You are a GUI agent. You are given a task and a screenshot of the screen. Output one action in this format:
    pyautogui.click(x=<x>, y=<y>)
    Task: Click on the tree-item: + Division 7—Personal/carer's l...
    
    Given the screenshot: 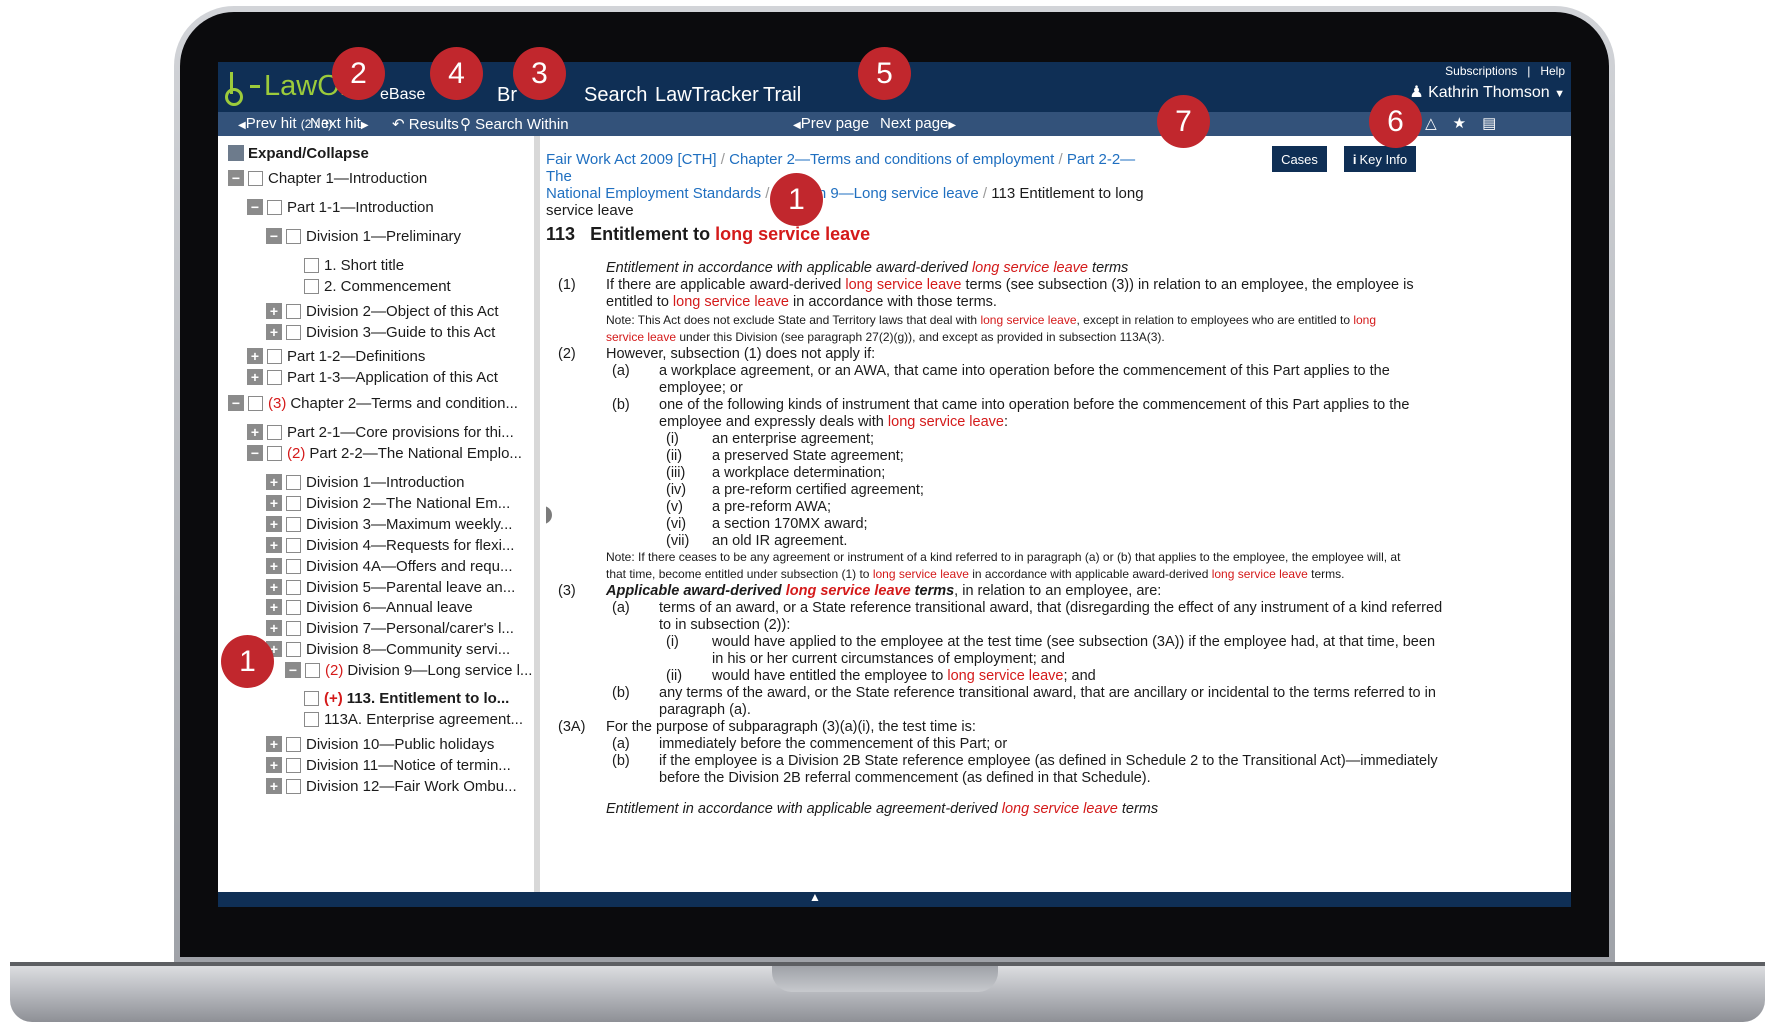 What is the action you would take?
    pyautogui.click(x=390, y=628)
    